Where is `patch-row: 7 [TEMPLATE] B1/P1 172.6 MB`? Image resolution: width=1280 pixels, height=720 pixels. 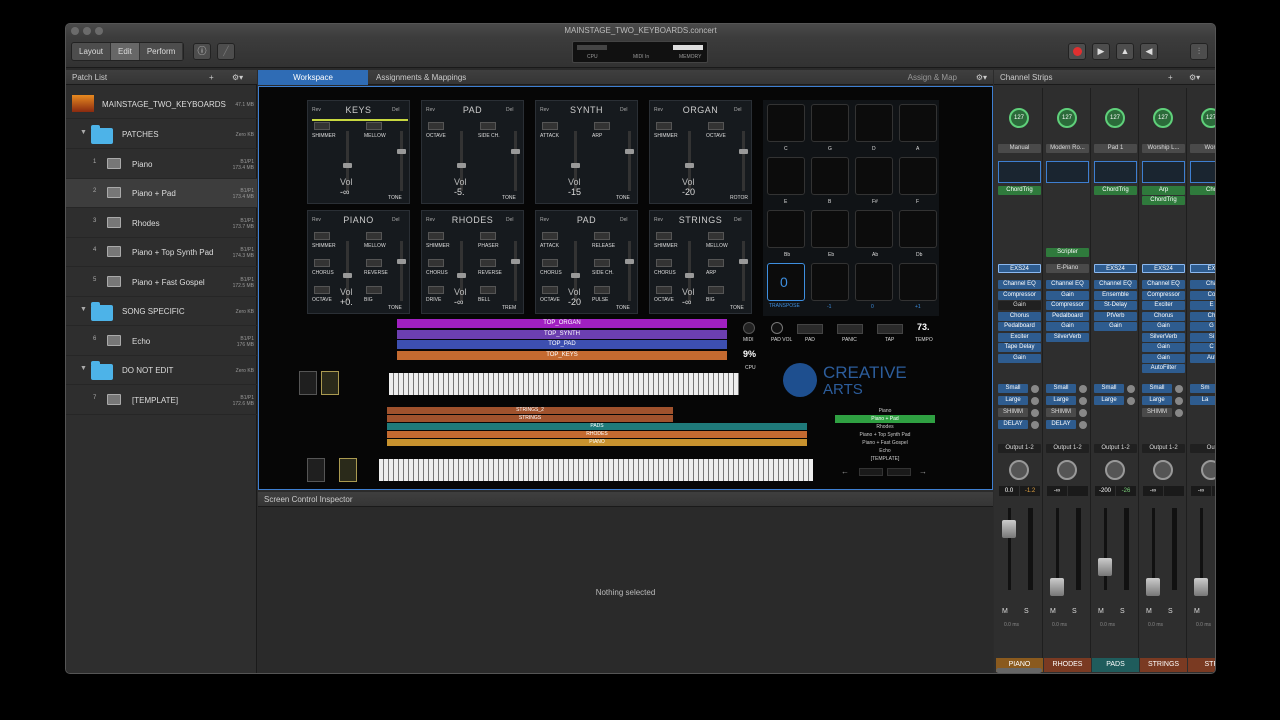
patch-row: 7 [TEMPLATE] B1/P1 172.6 MB is located at coordinates (161, 400).